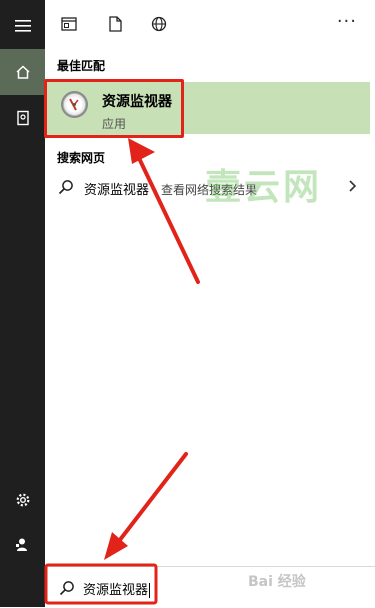 The height and width of the screenshot is (608, 375). I want to click on chevron-right-icon, so click(353, 186).